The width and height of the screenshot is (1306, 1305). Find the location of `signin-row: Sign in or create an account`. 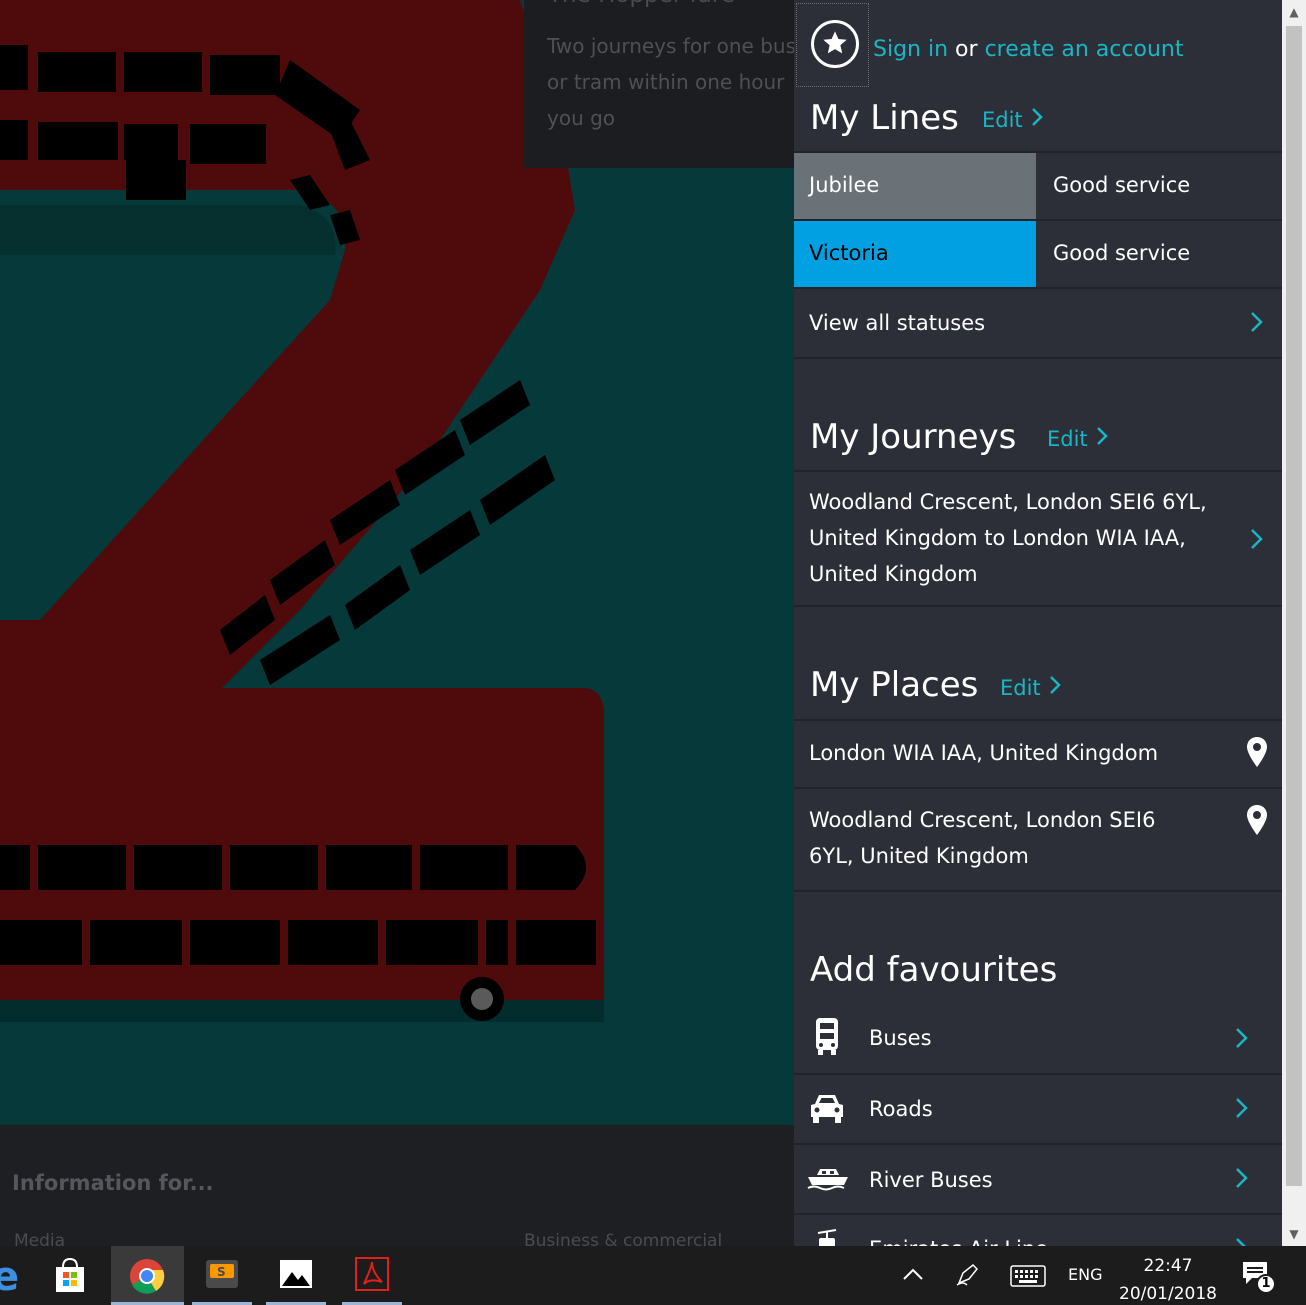

signin-row: Sign in or create an account is located at coordinates (1038, 45).